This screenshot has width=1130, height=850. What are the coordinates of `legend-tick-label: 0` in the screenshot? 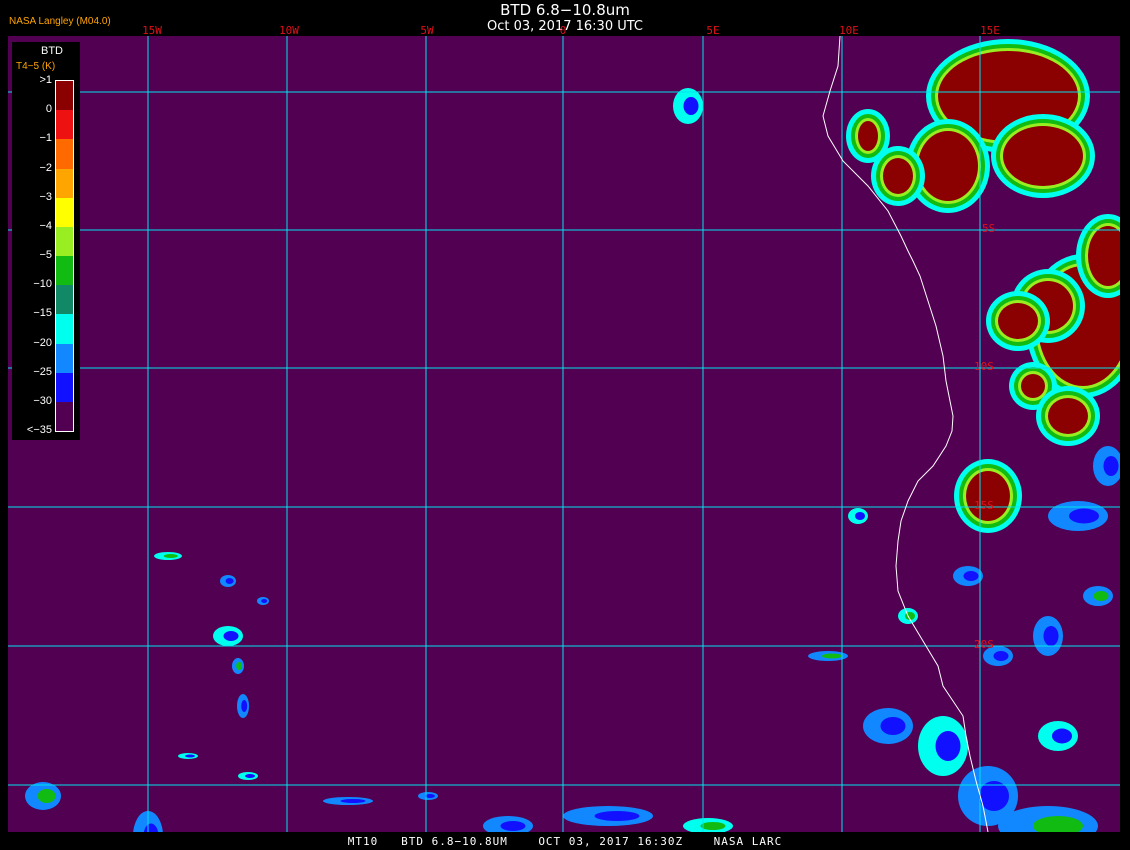 It's located at (48, 109).